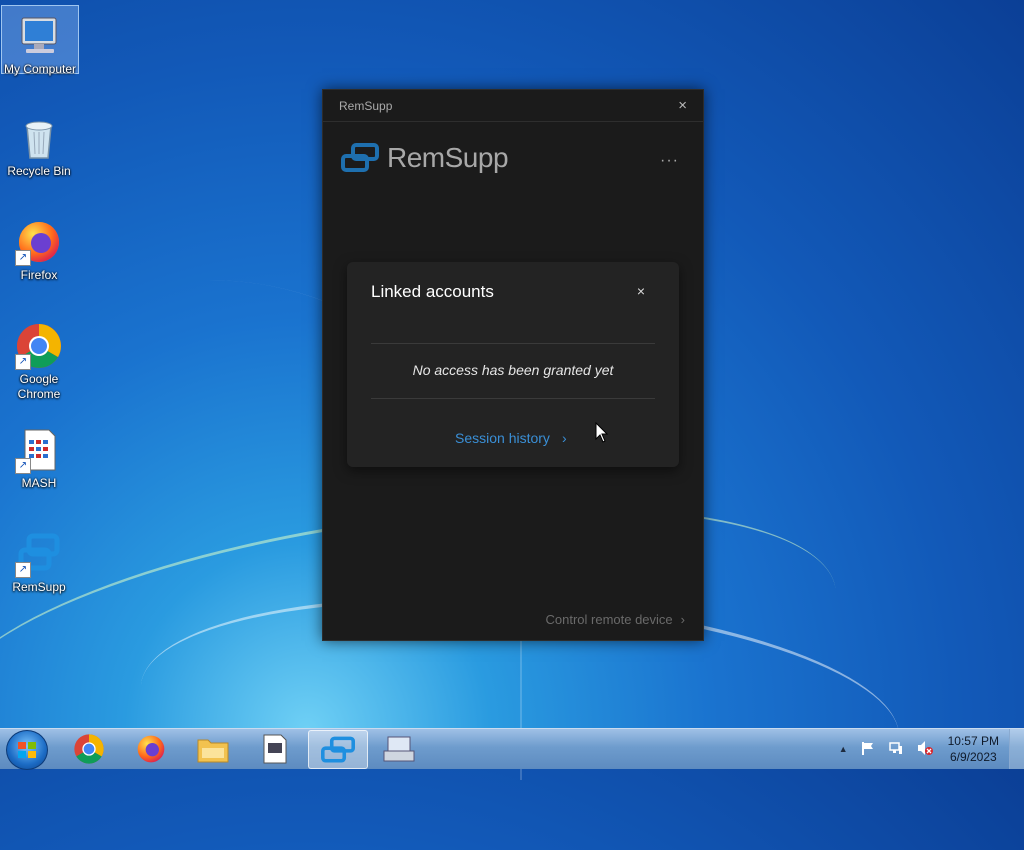  I want to click on desktop-icon-label: RemSupp, so click(39, 587).